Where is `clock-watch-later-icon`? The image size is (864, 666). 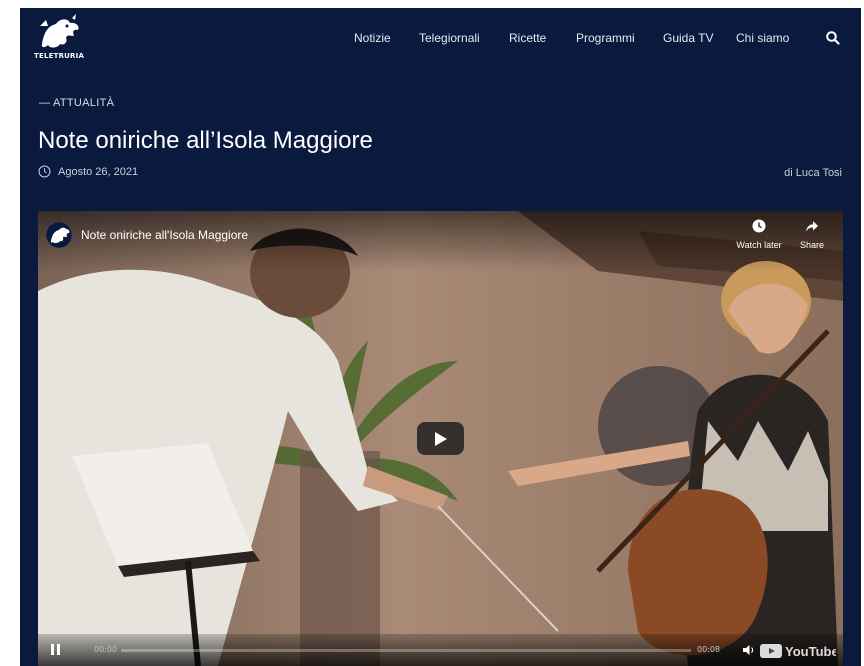
clock-watch-later-icon is located at coordinates (759, 226).